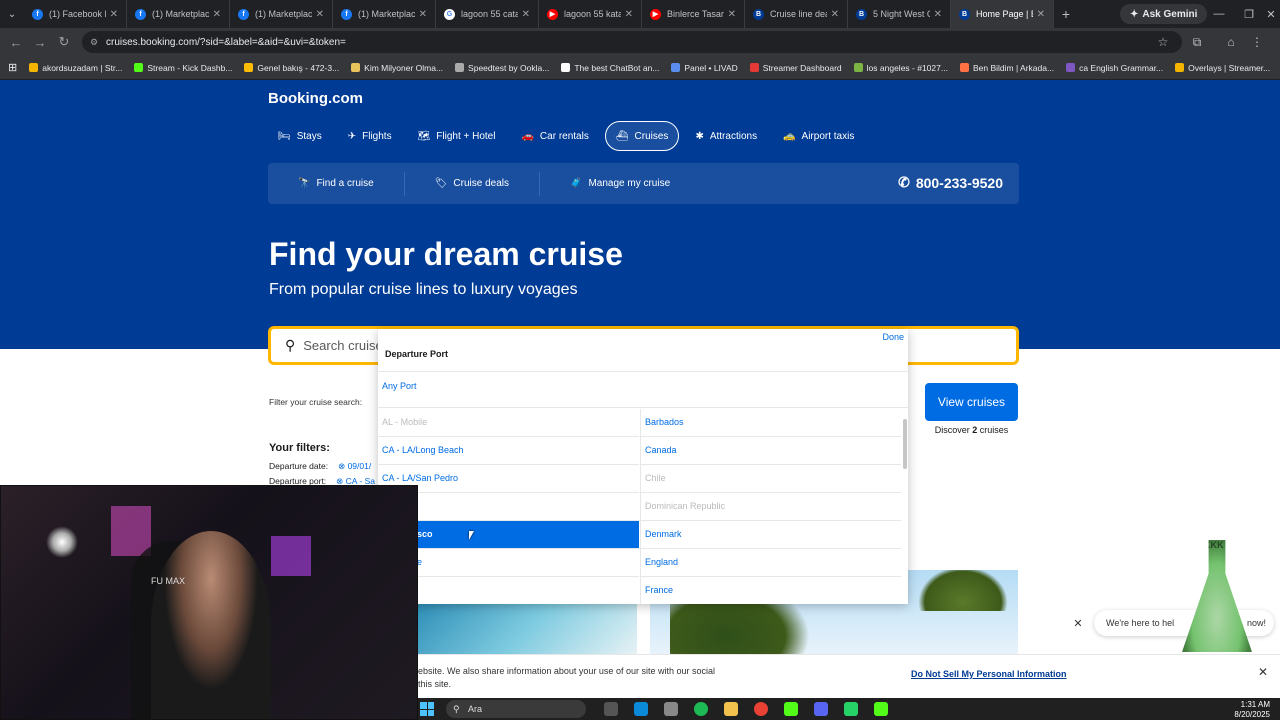  I want to click on bookmark-item: Panel • LIVAD, so click(704, 68).